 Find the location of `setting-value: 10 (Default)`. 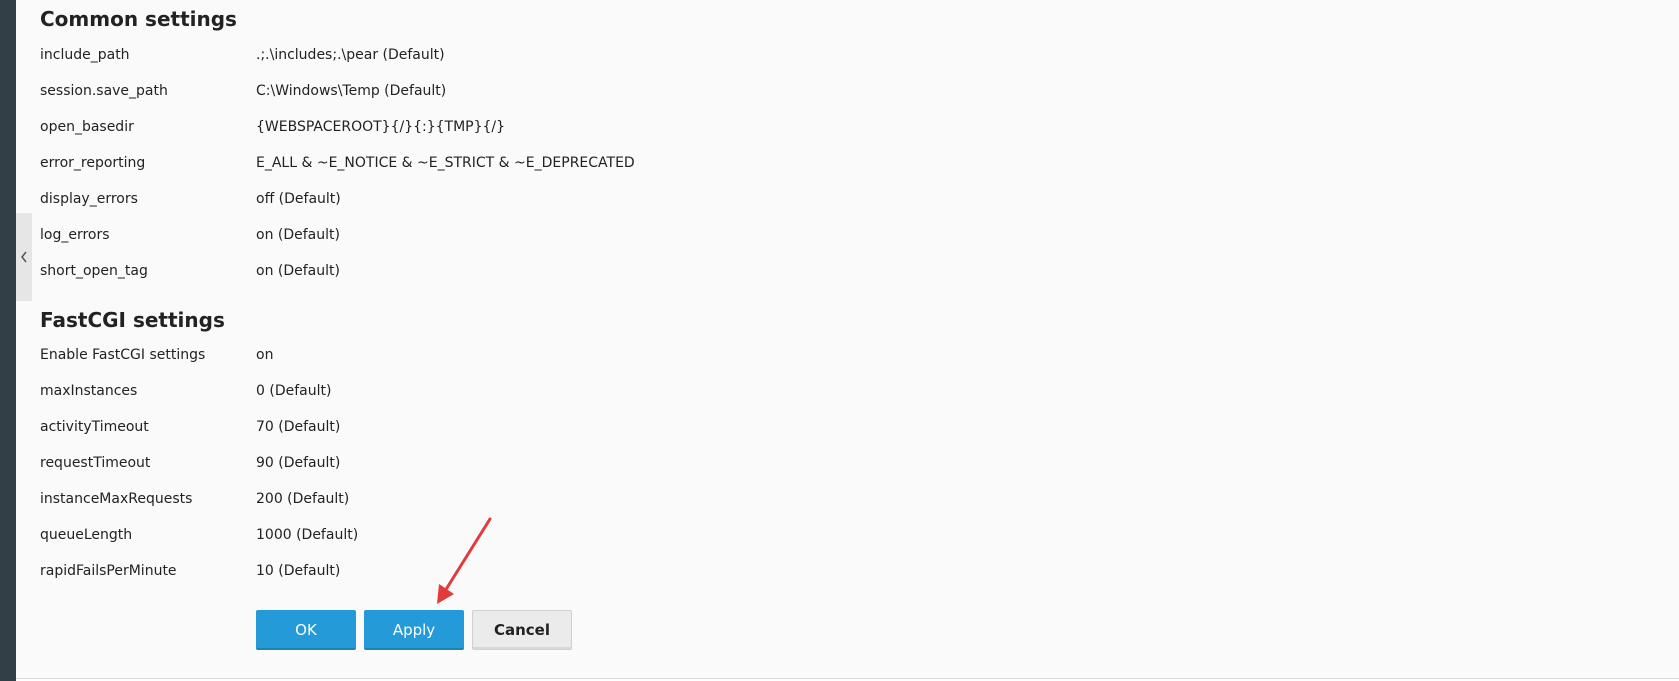

setting-value: 10 (Default) is located at coordinates (298, 571).